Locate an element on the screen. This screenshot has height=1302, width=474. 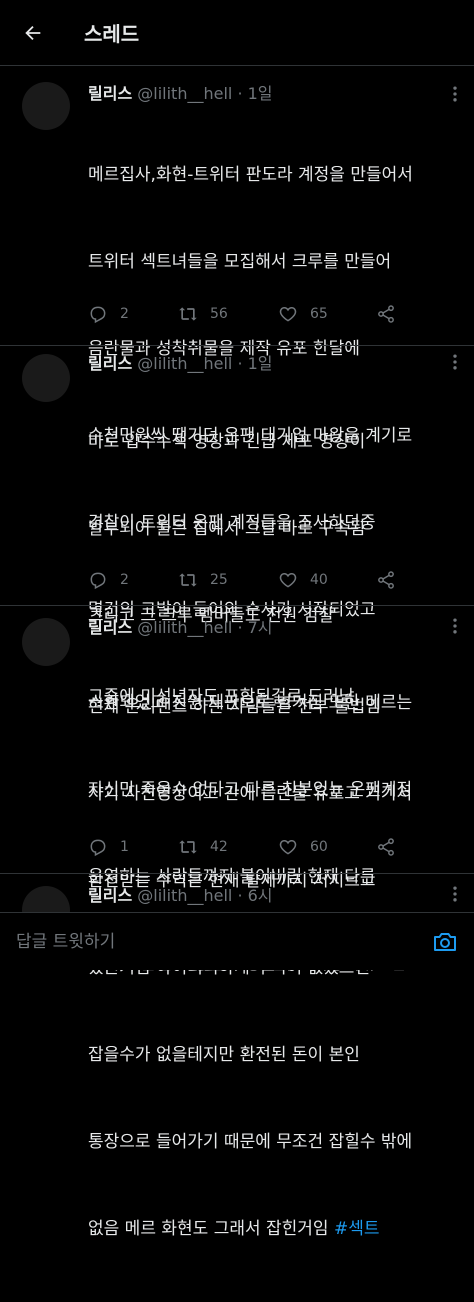
header: 스레드 is located at coordinates (237, 33).